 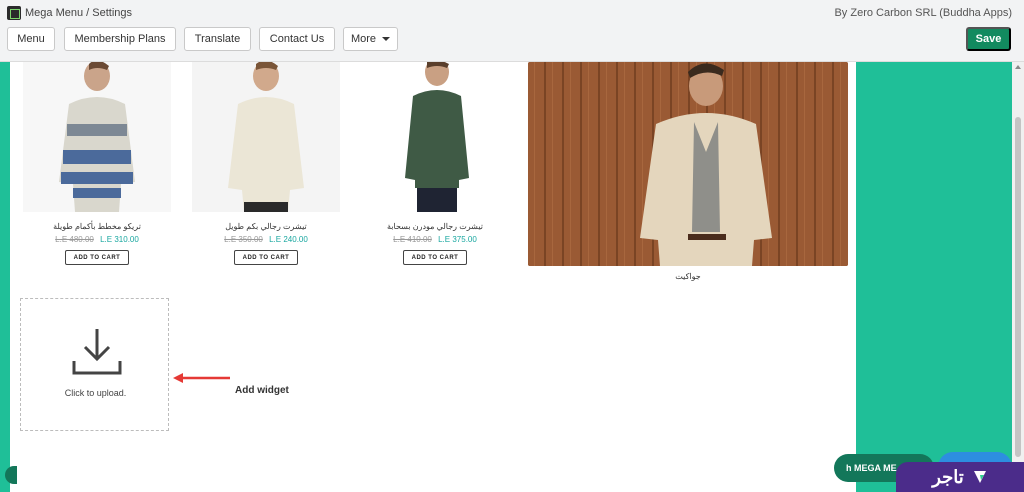 I want to click on download-icon, so click(x=97, y=352).